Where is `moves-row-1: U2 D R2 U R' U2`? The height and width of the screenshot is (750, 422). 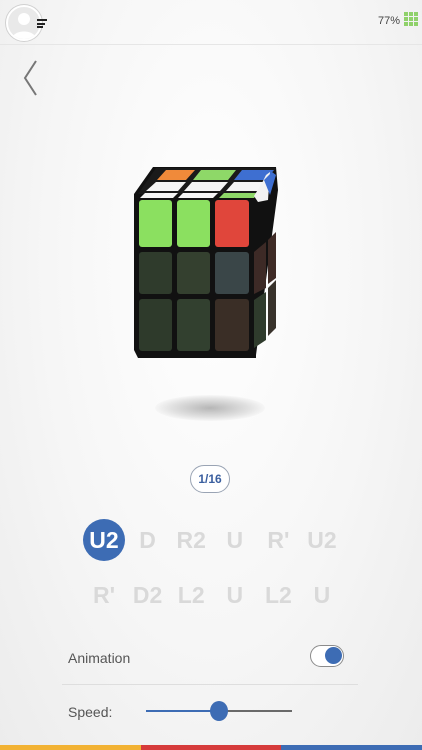
moves-row-1: U2 D R2 U R' U2 is located at coordinates (213, 540).